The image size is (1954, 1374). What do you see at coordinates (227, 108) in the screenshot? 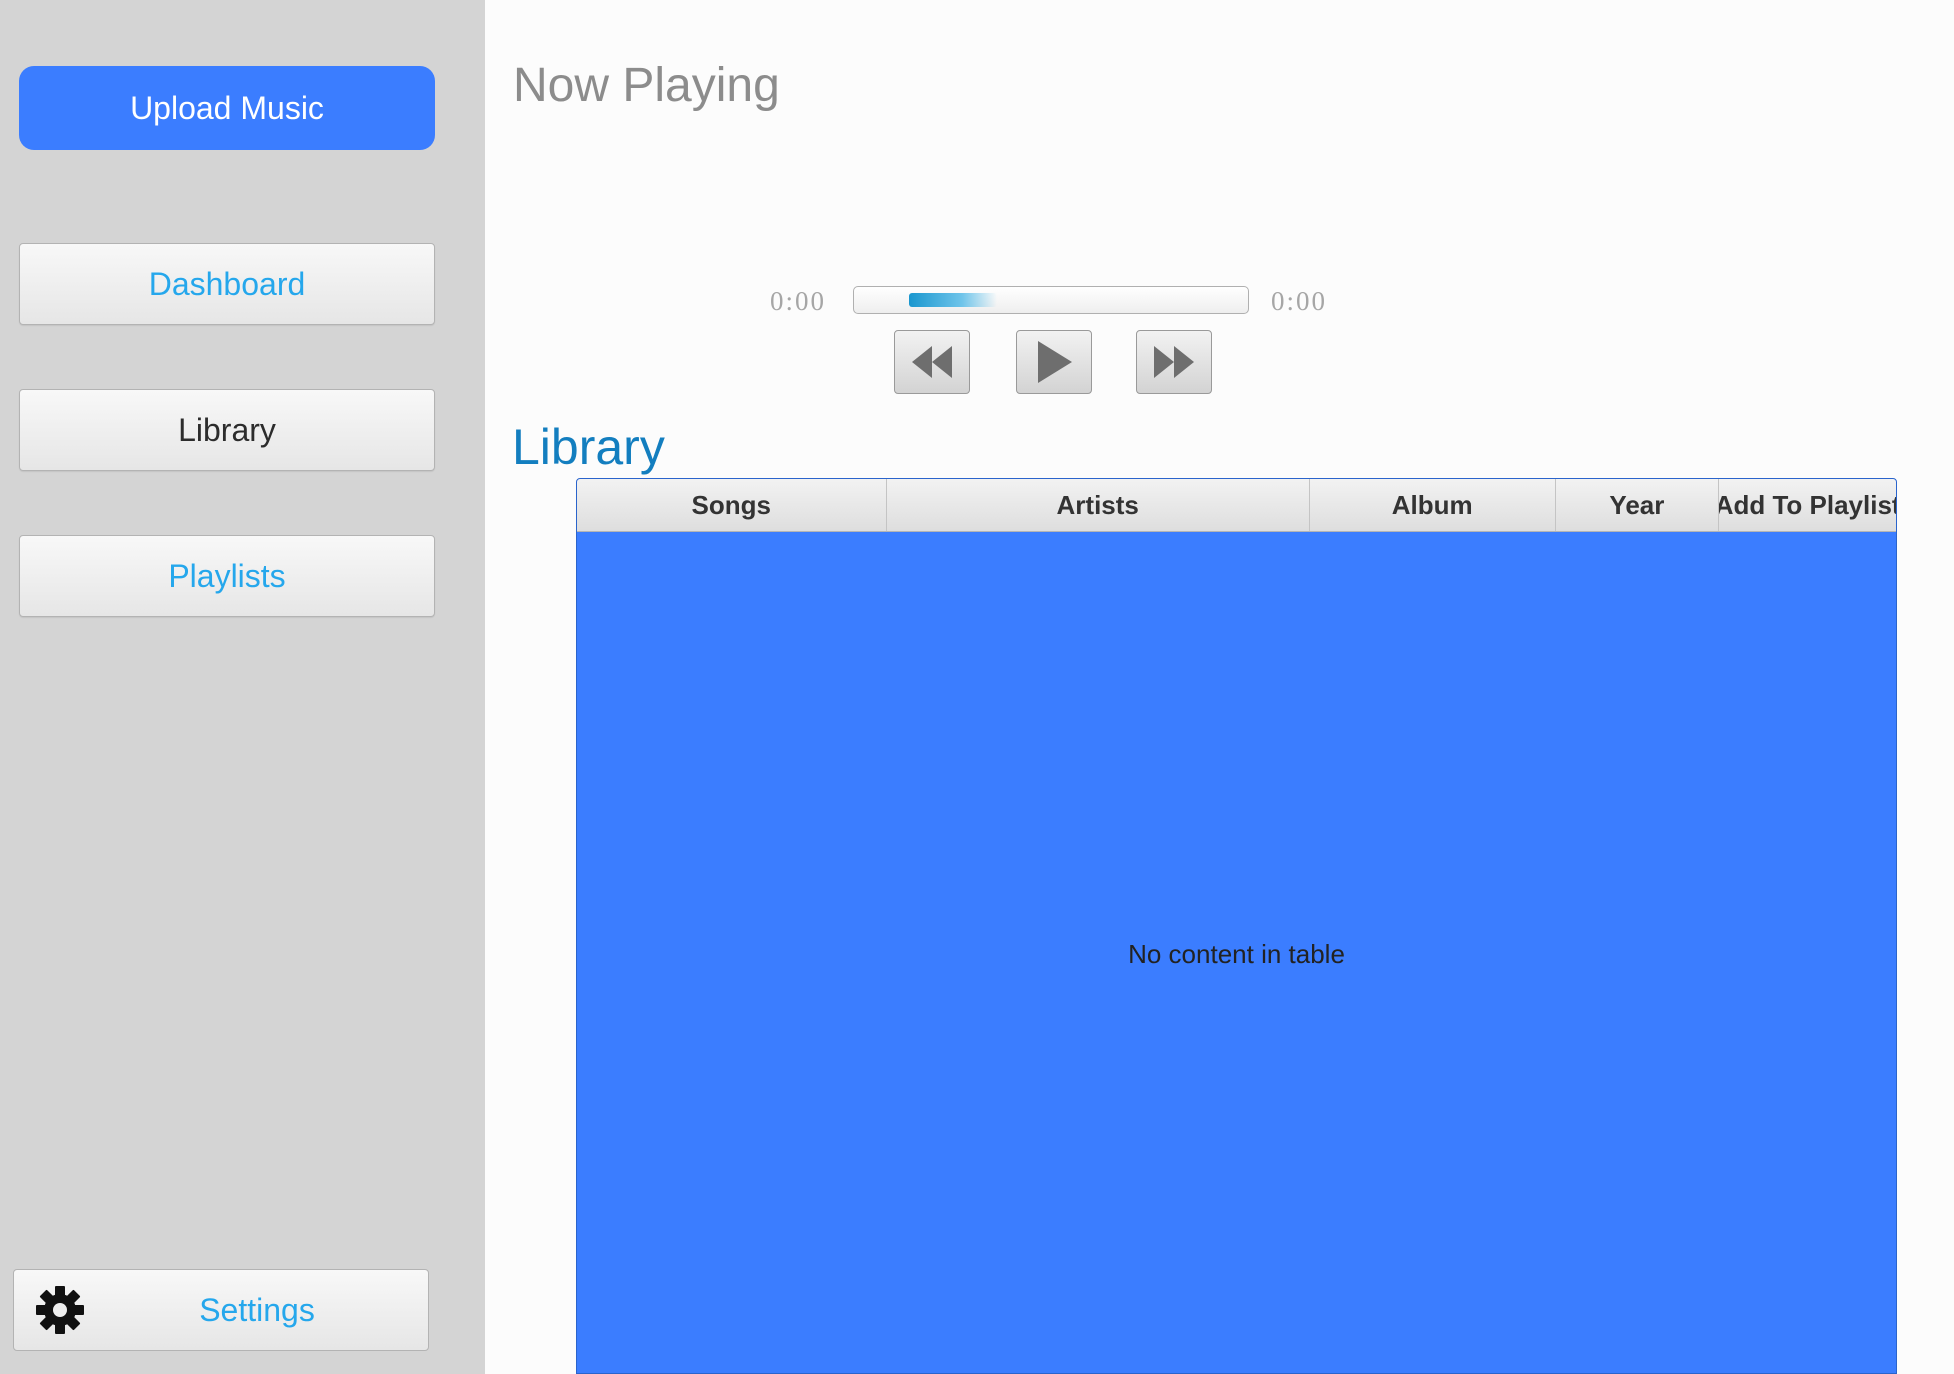
I see `upload-music-button: Upload Music` at bounding box center [227, 108].